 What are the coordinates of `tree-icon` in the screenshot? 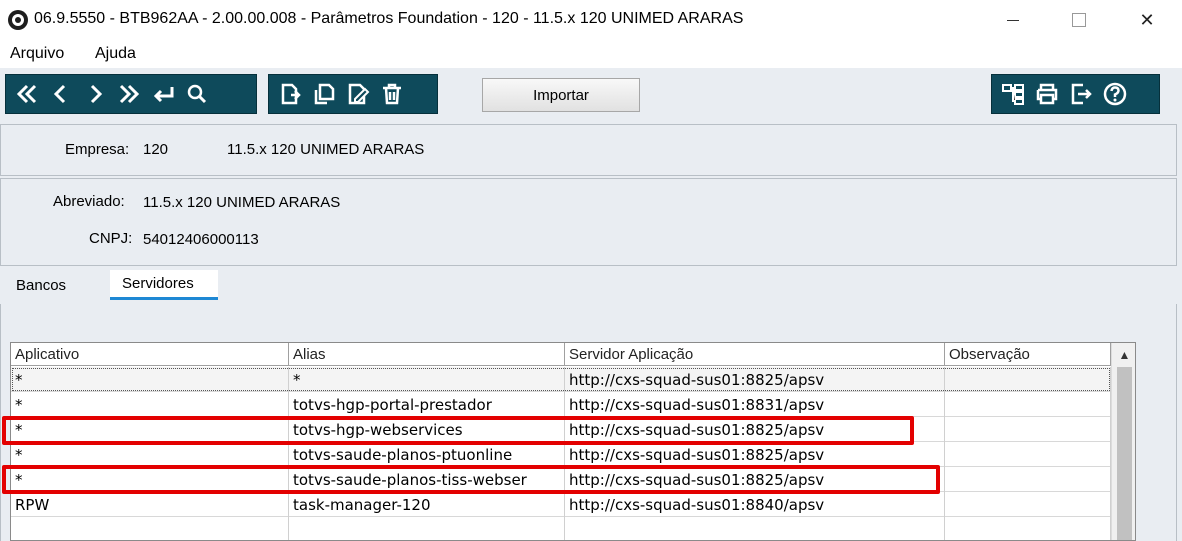 It's located at (1013, 94).